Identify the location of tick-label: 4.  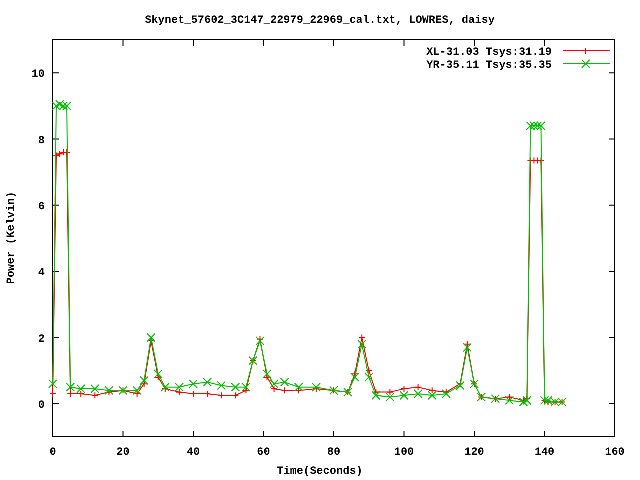
(41, 274).